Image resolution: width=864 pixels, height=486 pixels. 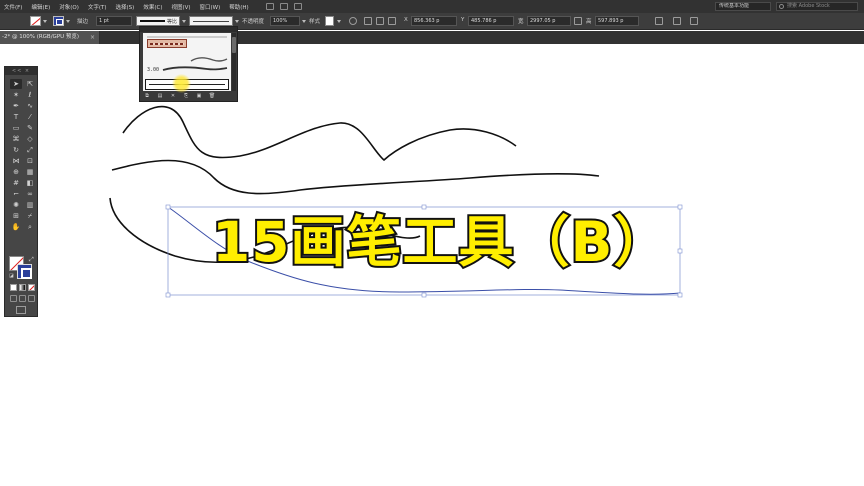 I want to click on tools-panel-header: << ×, so click(x=21, y=71).